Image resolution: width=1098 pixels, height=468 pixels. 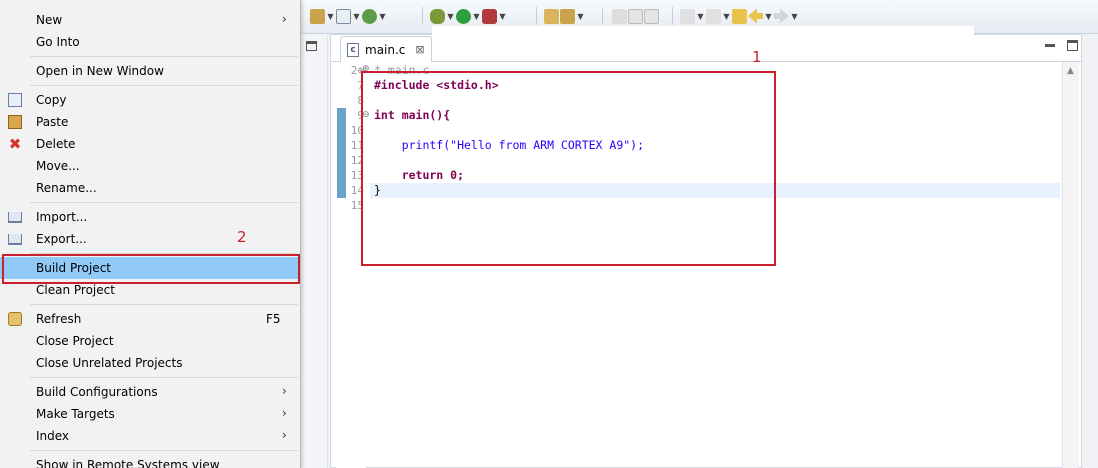 I want to click on menu-item-label: Index, so click(x=53, y=436).